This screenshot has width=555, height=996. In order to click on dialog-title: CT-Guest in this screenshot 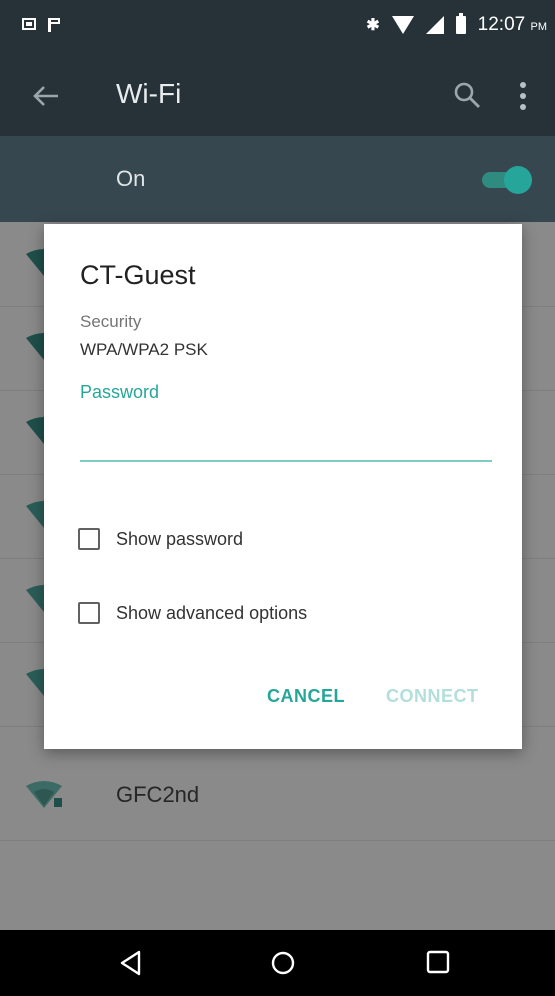, I will do `click(138, 275)`.